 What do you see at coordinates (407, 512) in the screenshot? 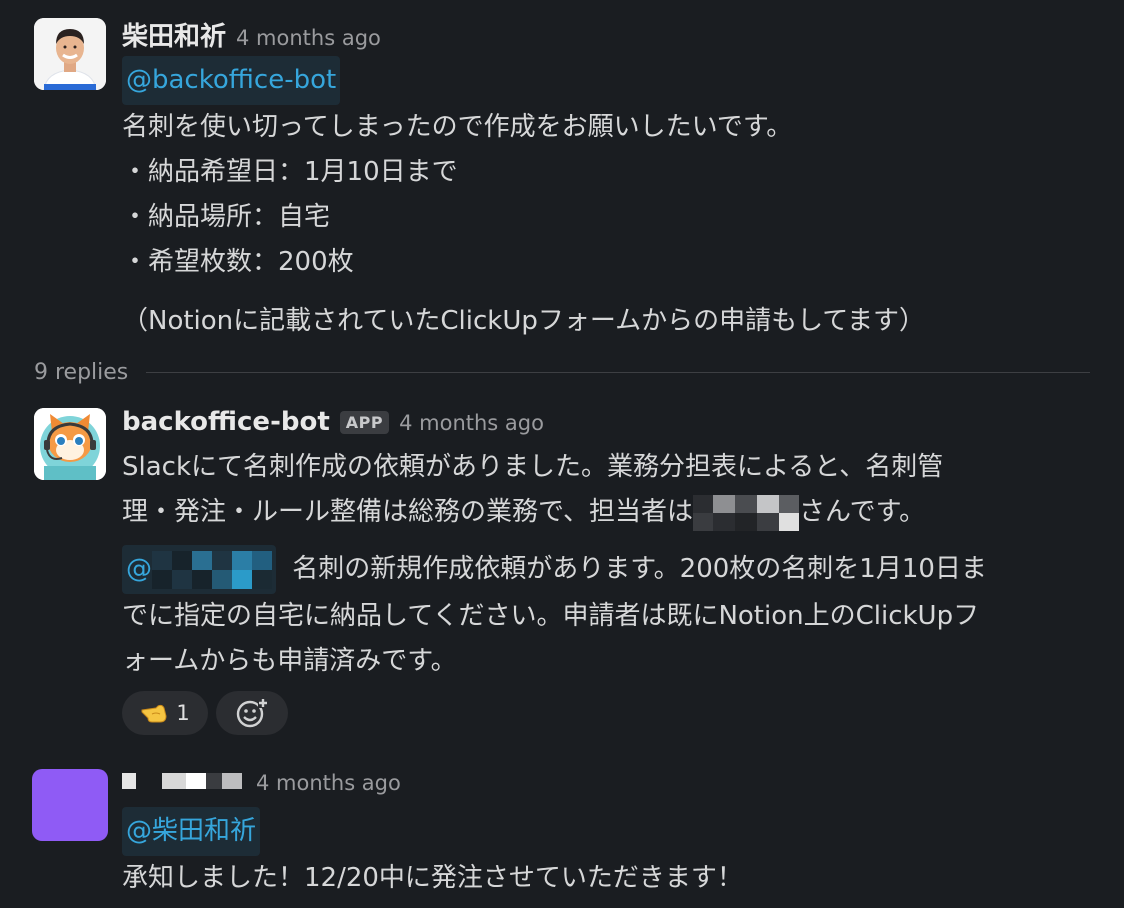
I see `message-line: 理・発注・ルール整備は総務の業務で、担当者は` at bounding box center [407, 512].